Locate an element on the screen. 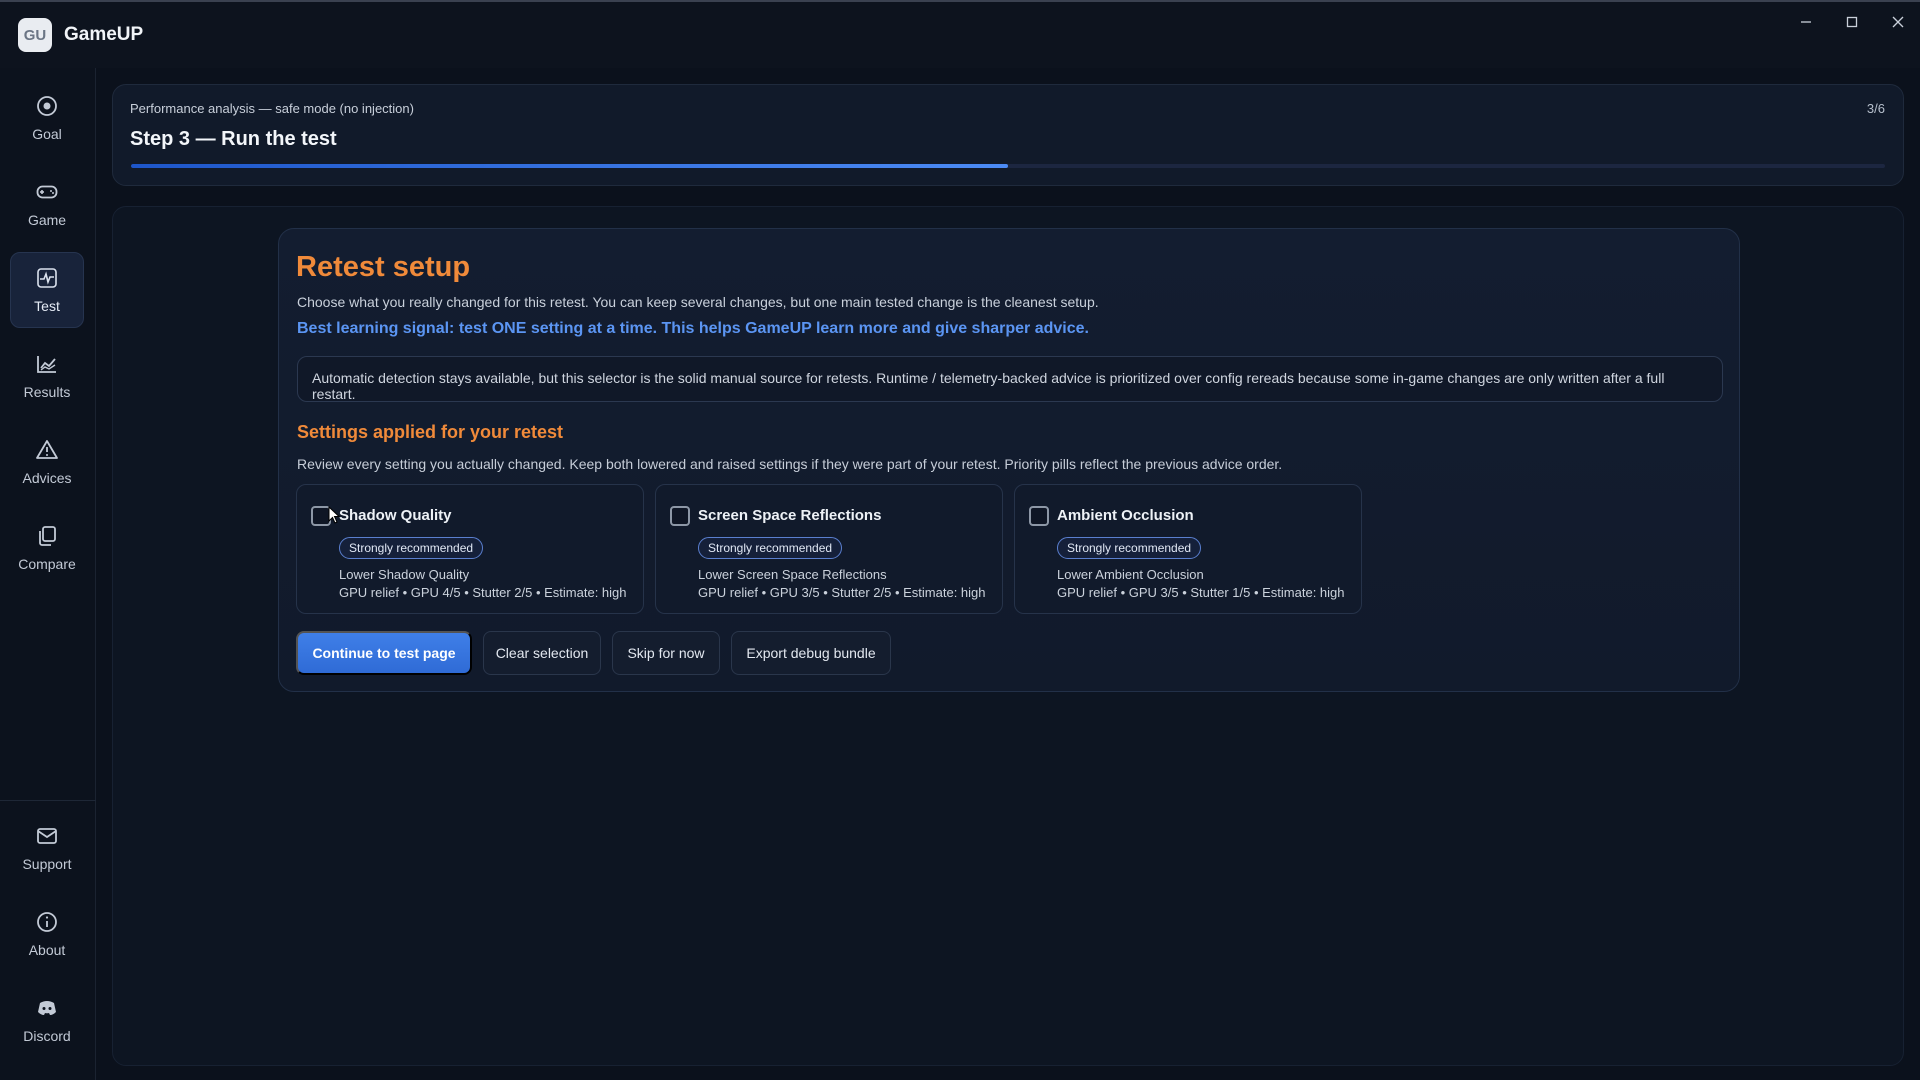 The height and width of the screenshot is (1080, 1920). step-title: Step 3 — Run the test is located at coordinates (233, 139).